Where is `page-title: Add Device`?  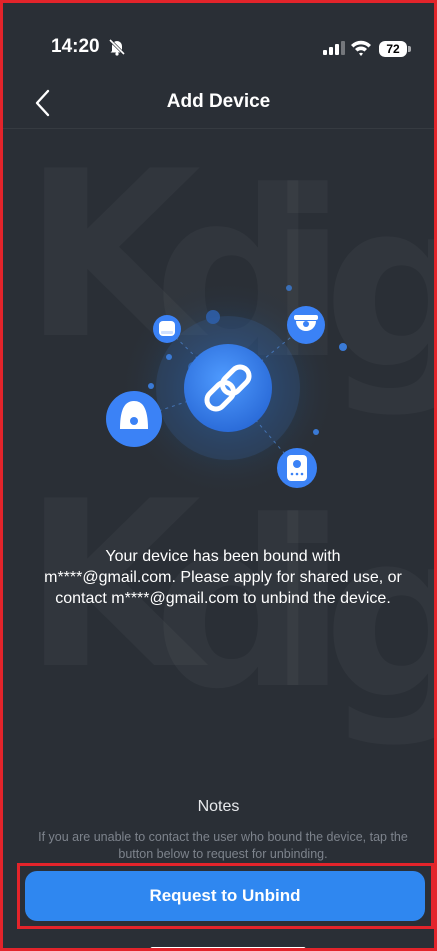
page-title: Add Device is located at coordinates (218, 101).